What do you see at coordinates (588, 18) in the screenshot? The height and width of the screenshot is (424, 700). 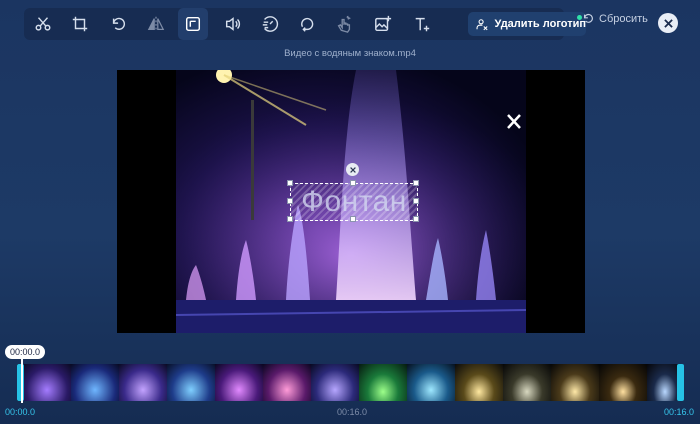 I see `reset-icon` at bounding box center [588, 18].